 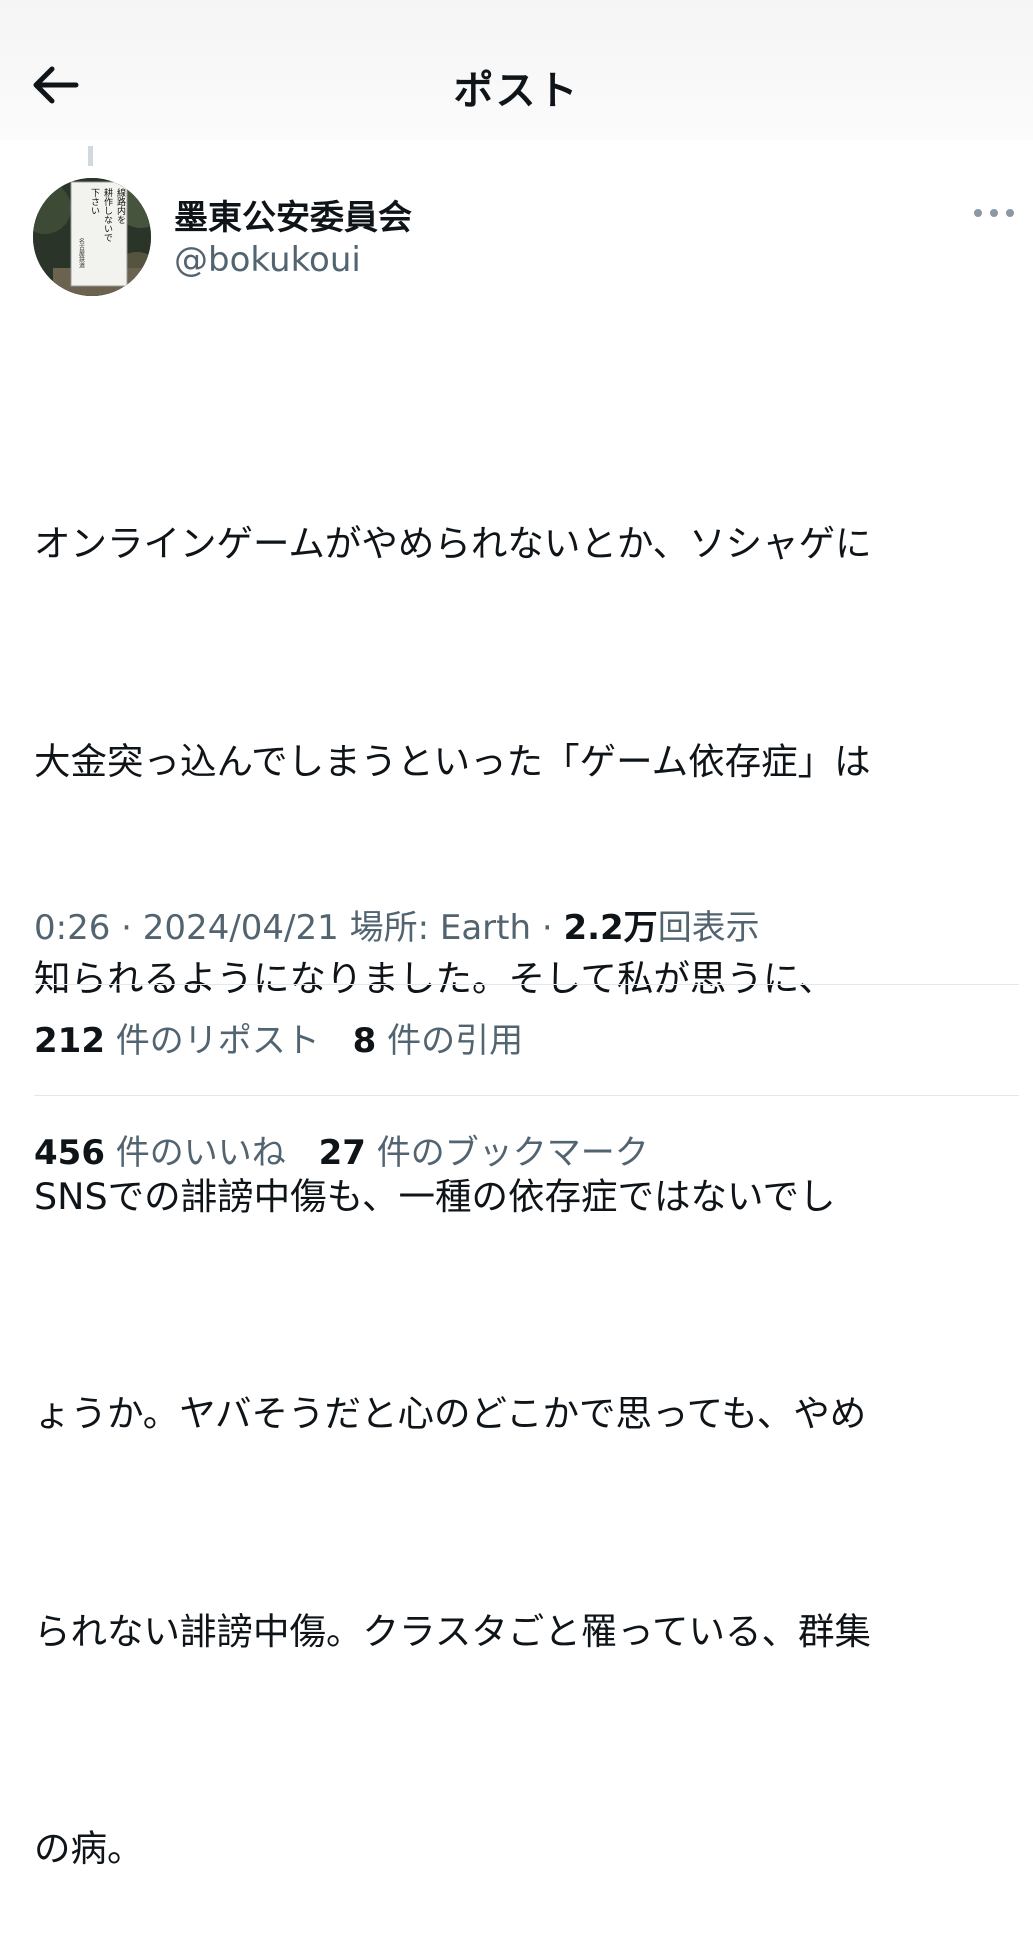 I want to click on more-options-button, so click(x=994, y=213).